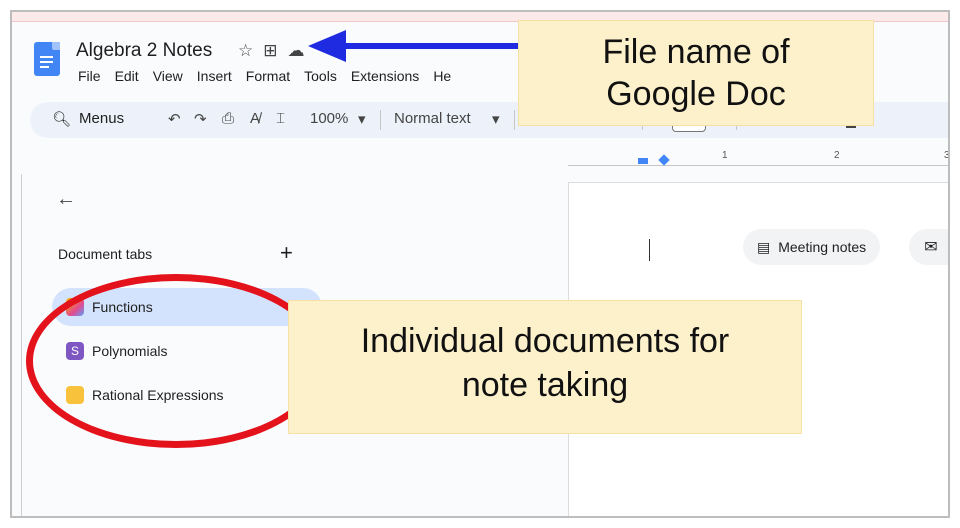 The width and height of the screenshot is (960, 528). I want to click on callout-line: Google Doc, so click(696, 94).